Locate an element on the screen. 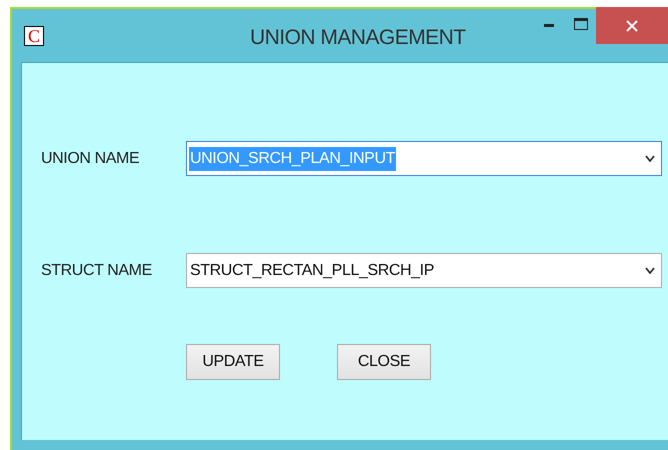 The image size is (668, 450). field-value: STRUCT_RECTAN_PLL_SRCH_IP is located at coordinates (312, 270).